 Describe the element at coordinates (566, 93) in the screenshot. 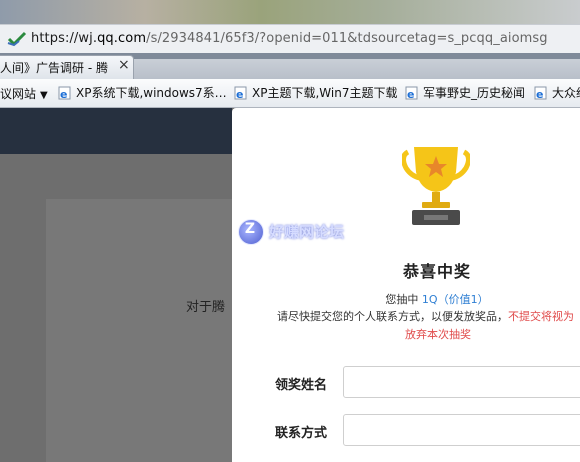

I see `favorite-link-label: 大众纱` at that location.